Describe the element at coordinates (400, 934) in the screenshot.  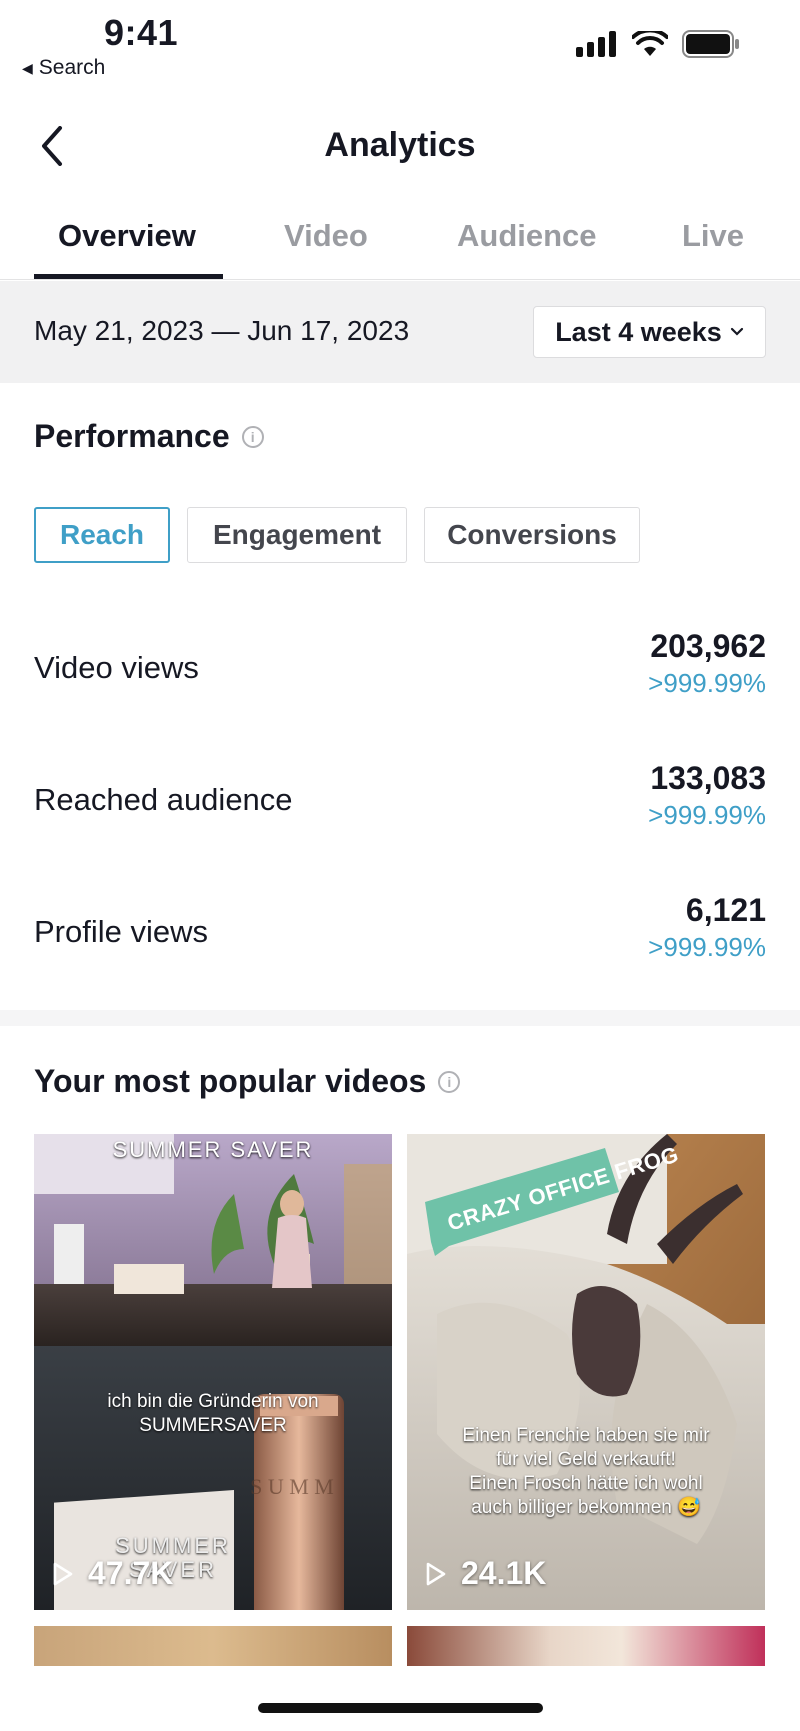
I see `metric-row: Profile views 6,121 >999.99%` at that location.